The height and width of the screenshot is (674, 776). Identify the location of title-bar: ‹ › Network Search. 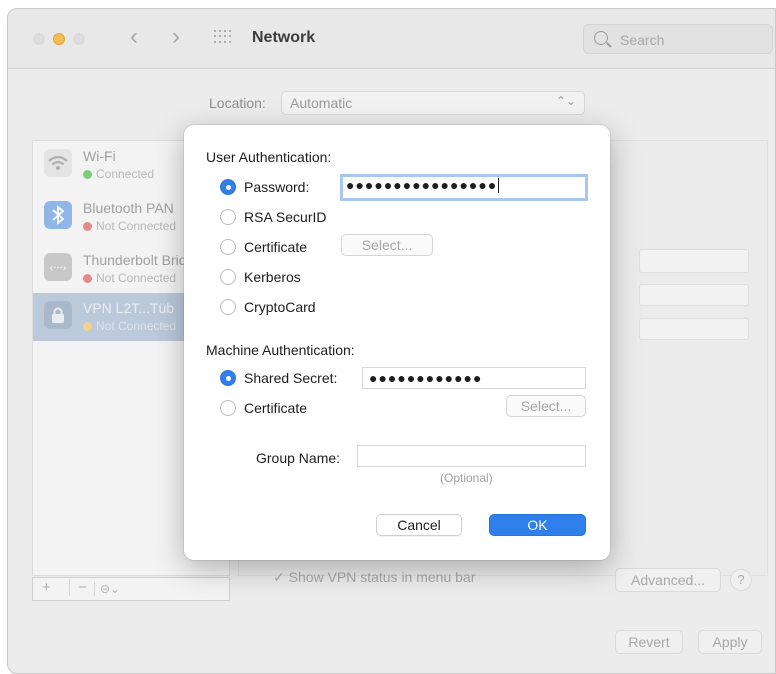
(391, 39).